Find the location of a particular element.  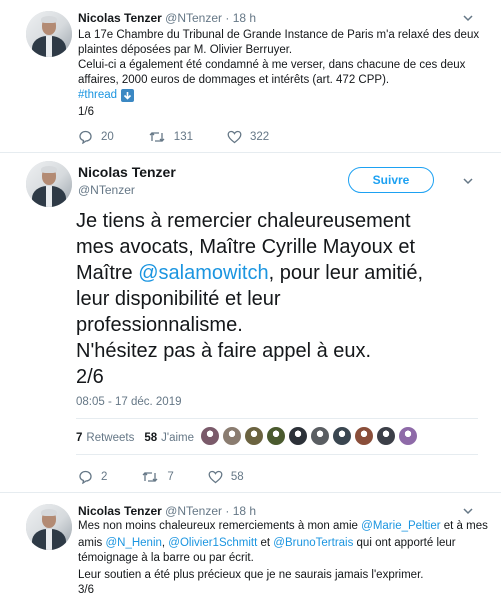

likes-stat-label: J'aime is located at coordinates (178, 438).